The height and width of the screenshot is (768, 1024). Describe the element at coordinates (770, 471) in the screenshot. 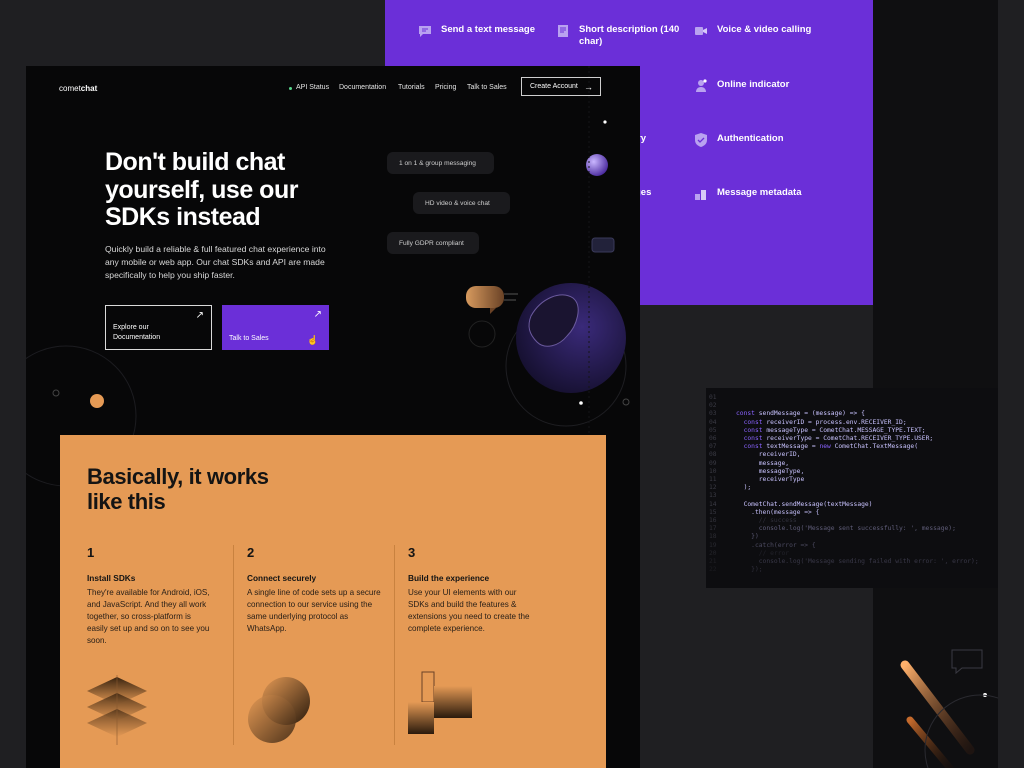

I see `code-text: messageType,` at that location.